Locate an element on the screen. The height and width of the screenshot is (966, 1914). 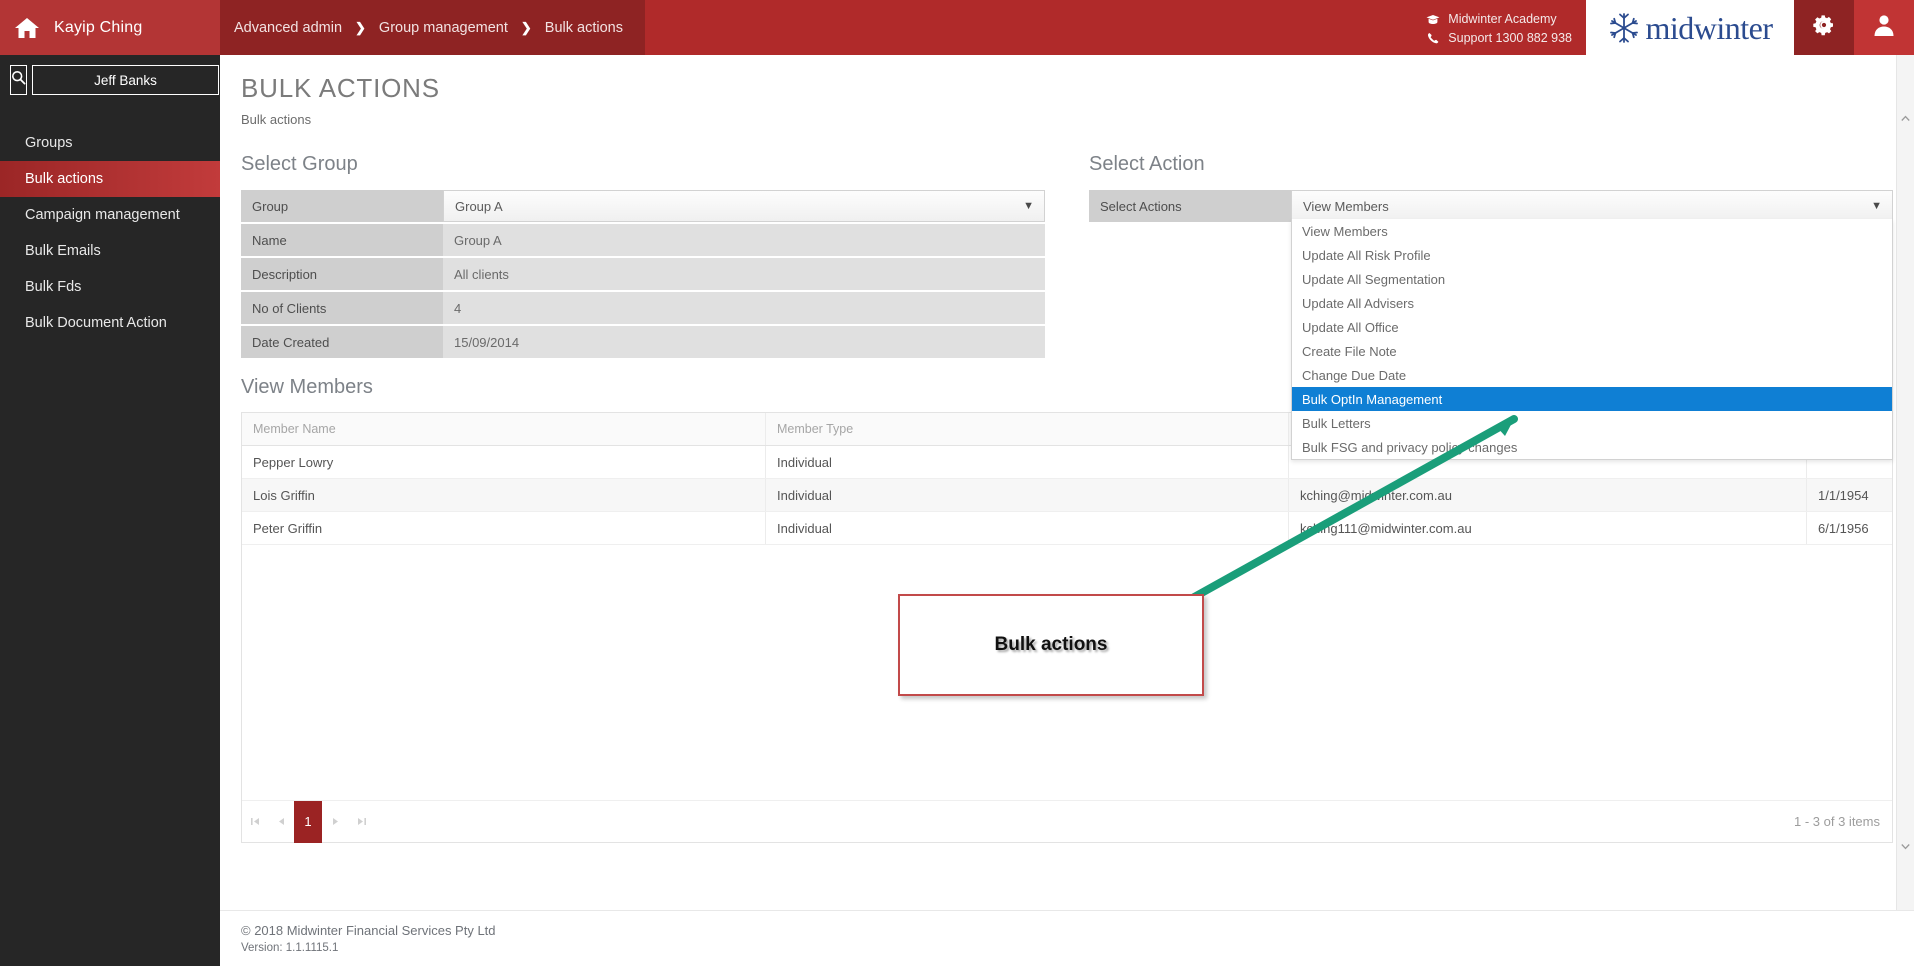
group-clients-label: No of Clients is located at coordinates (342, 308).